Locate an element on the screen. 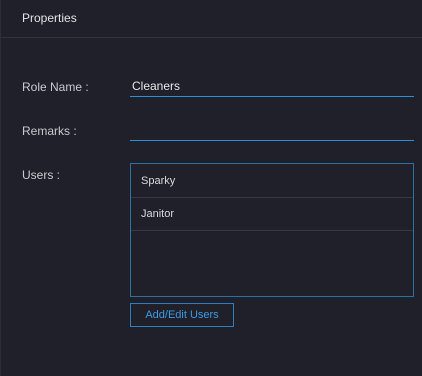 The width and height of the screenshot is (422, 376). role-name-label: Role Name : is located at coordinates (55, 87).